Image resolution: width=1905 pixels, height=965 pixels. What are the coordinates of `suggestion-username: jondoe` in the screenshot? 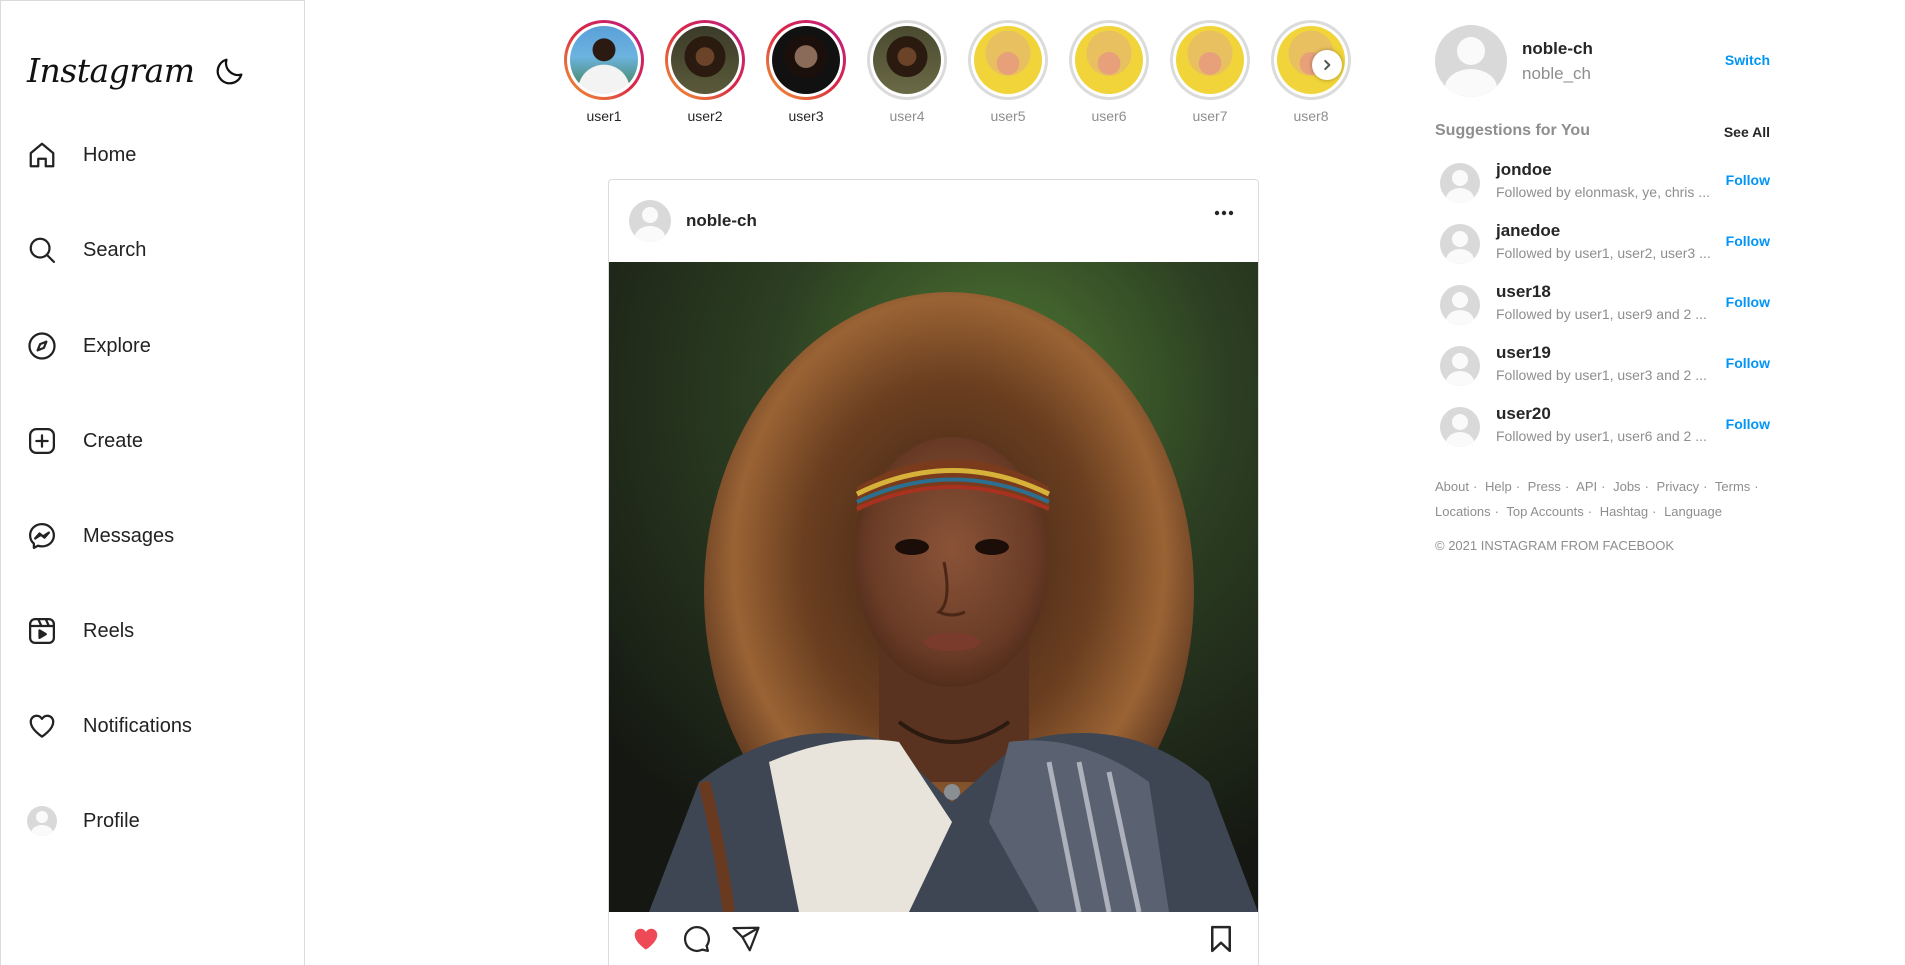 It's located at (1524, 170).